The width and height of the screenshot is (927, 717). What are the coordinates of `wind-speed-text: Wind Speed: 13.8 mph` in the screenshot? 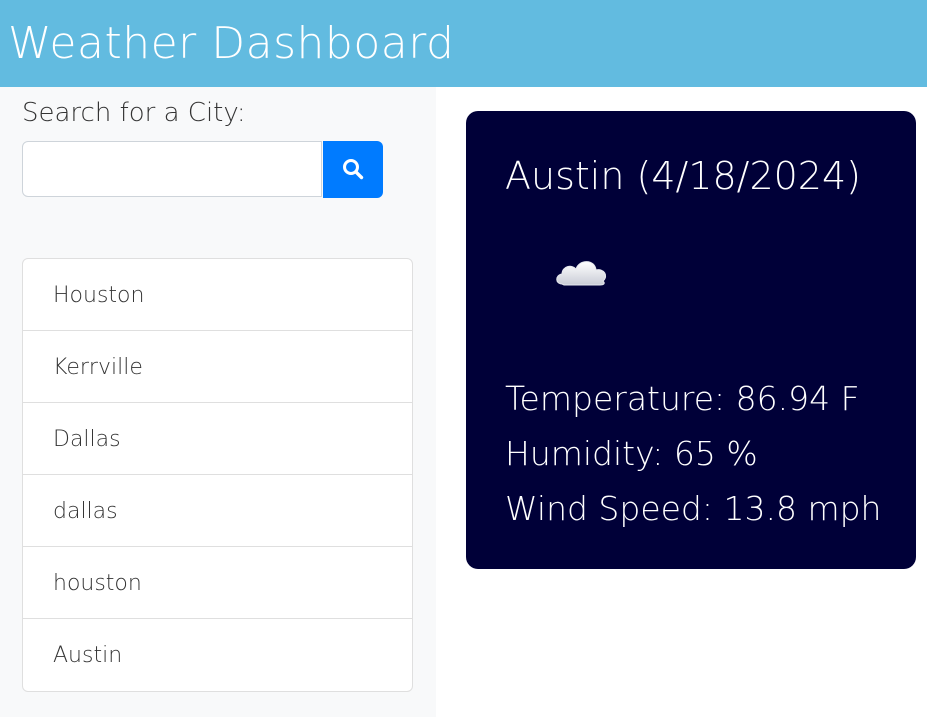 It's located at (693, 508).